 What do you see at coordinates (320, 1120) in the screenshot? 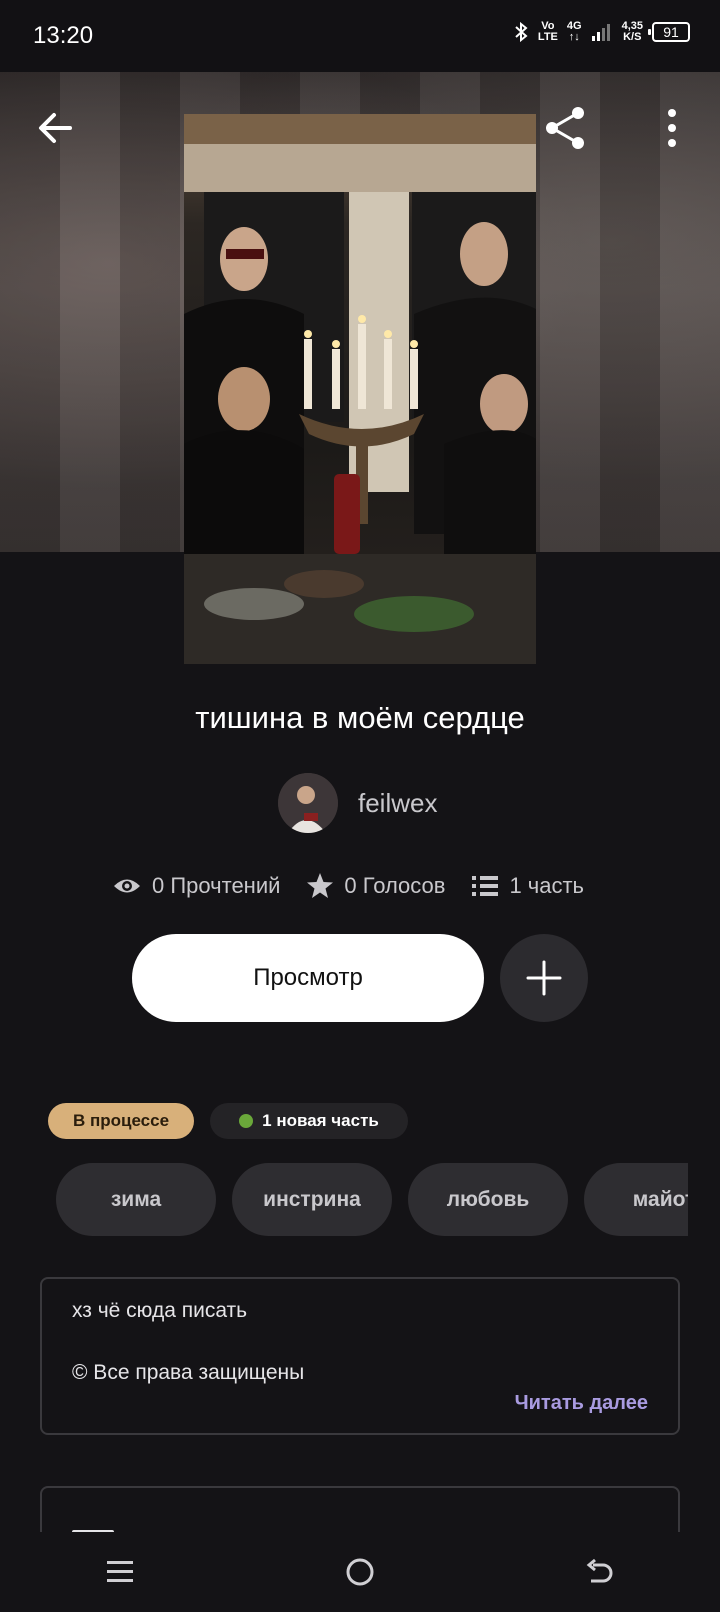
I see `new-part-label: 1 новая часть` at bounding box center [320, 1120].